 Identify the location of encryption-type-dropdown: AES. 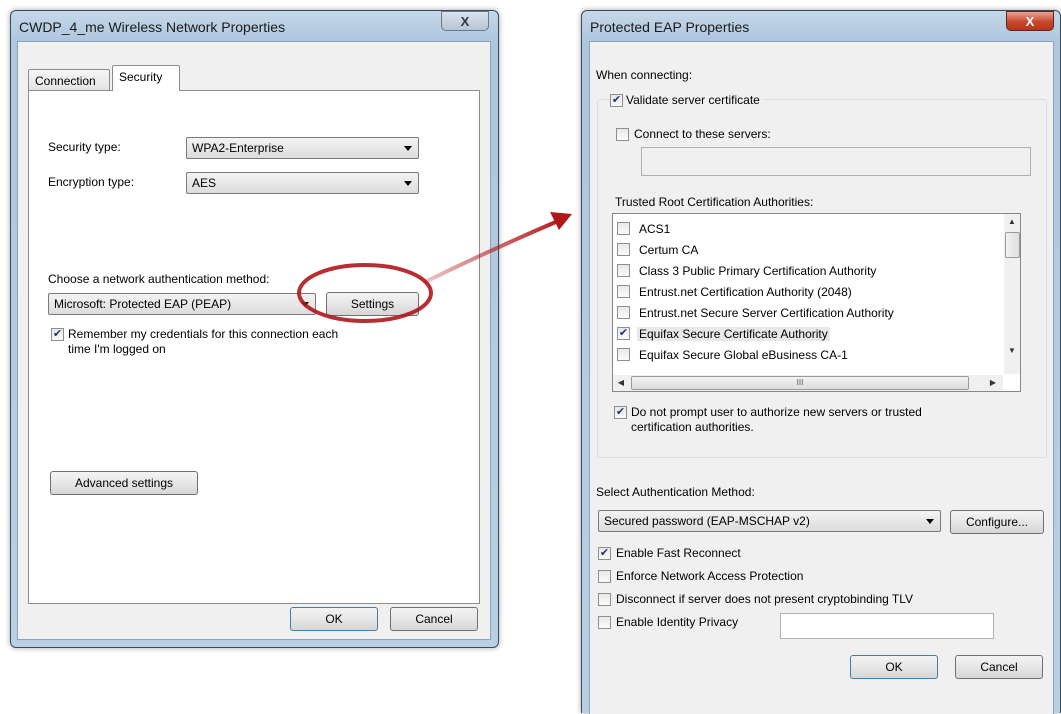
(302, 183).